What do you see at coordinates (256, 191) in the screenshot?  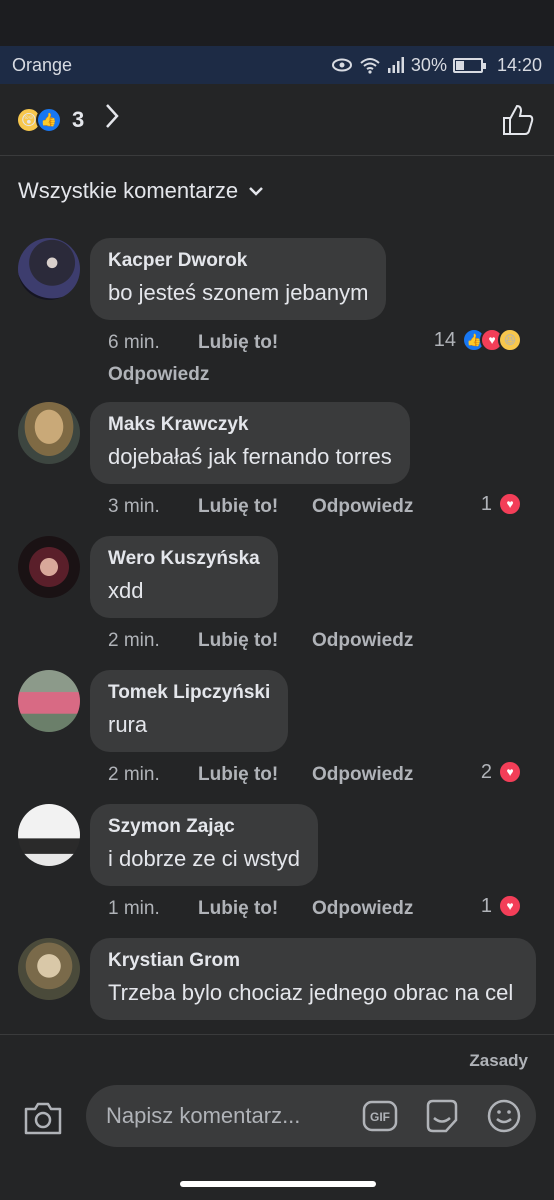 I see `chevron-down-icon` at bounding box center [256, 191].